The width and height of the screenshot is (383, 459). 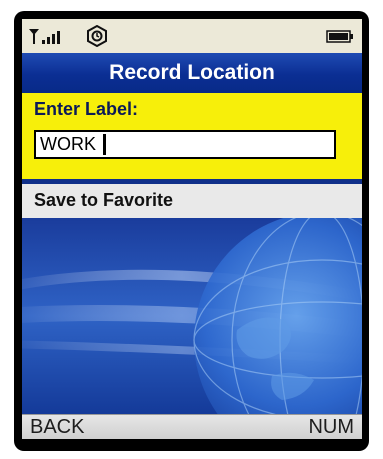 I want to click on status-bar, so click(x=192, y=36).